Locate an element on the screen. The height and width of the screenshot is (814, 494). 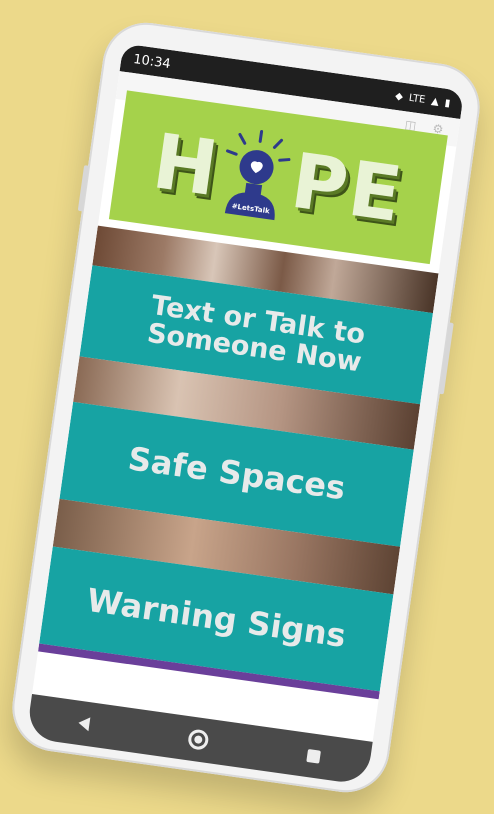
text-or-talk-label: Text or Talk to Someone Now is located at coordinates (256, 334).